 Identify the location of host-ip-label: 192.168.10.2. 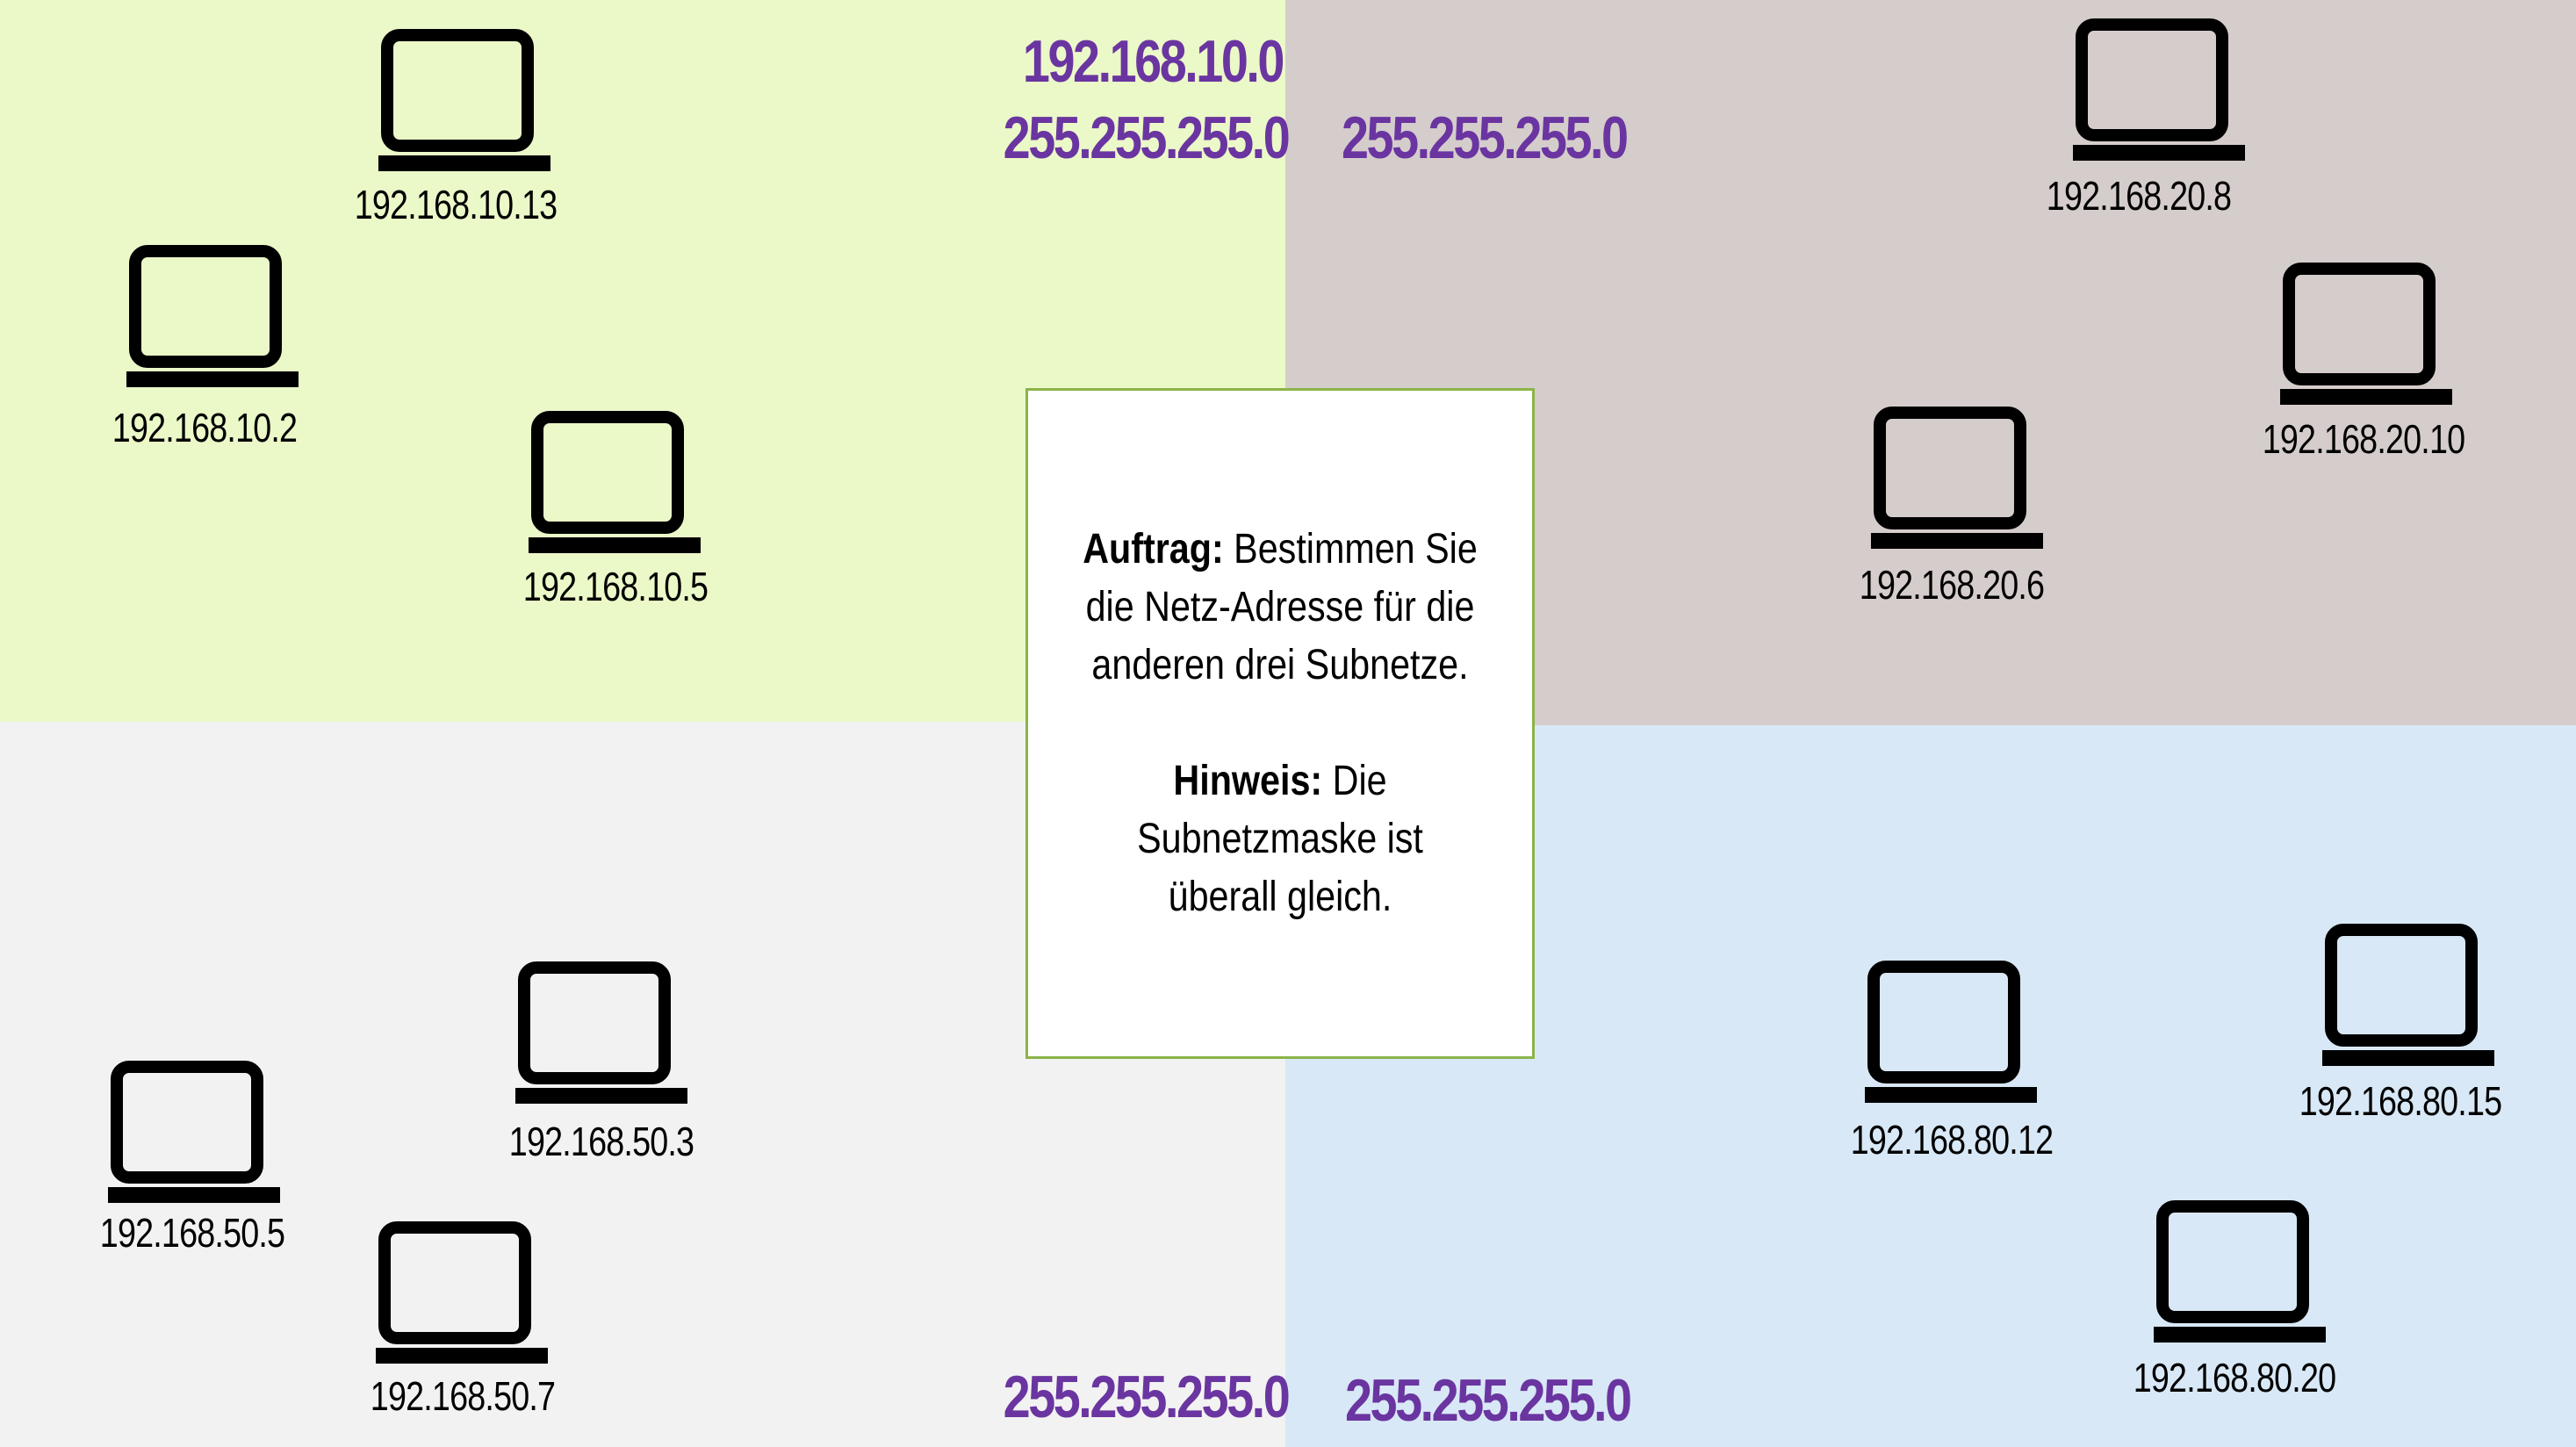
(205, 427).